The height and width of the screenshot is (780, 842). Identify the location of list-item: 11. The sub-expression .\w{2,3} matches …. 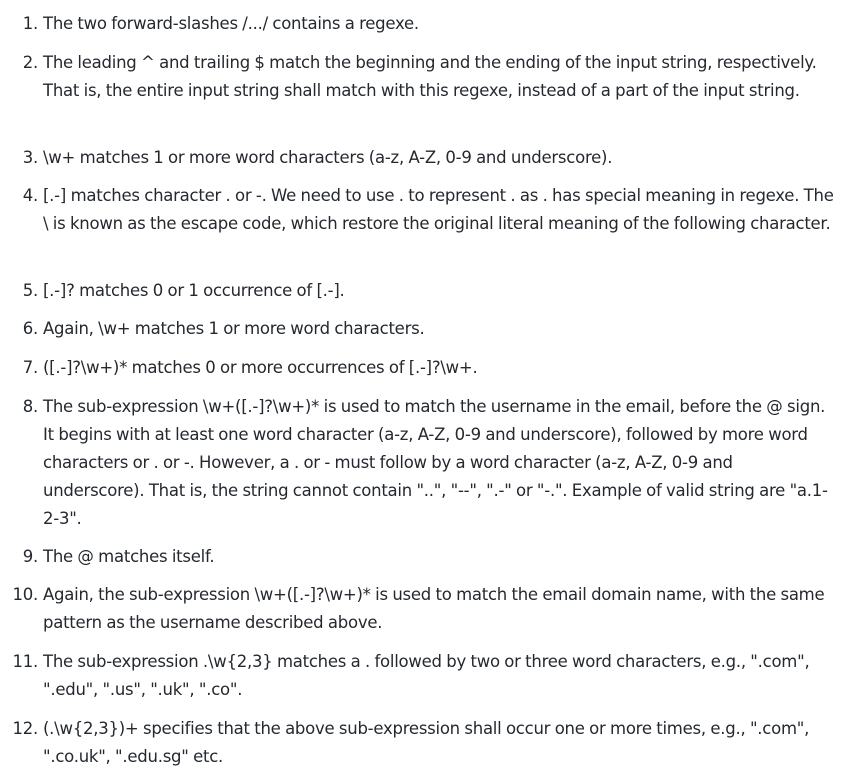
(421, 676).